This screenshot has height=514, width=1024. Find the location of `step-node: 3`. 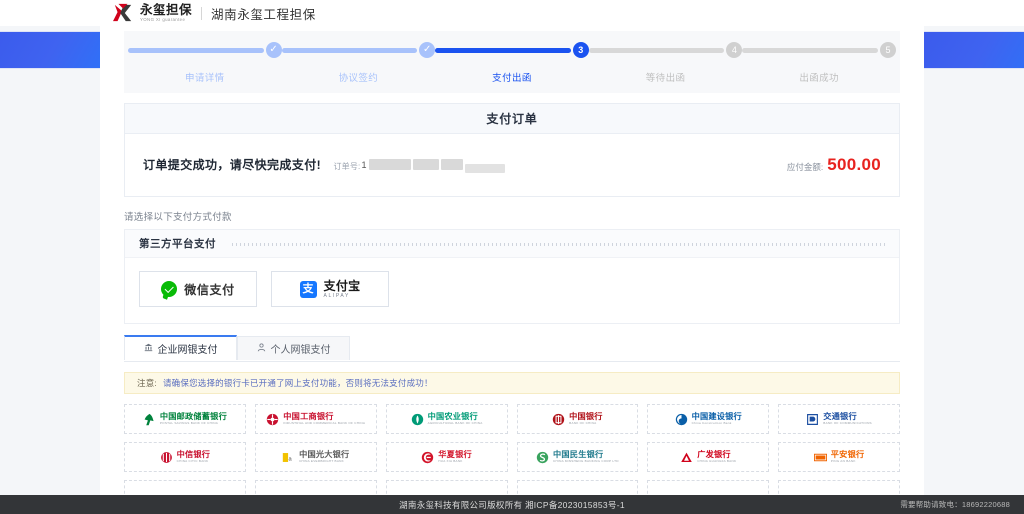

step-node: 3 is located at coordinates (580, 50).